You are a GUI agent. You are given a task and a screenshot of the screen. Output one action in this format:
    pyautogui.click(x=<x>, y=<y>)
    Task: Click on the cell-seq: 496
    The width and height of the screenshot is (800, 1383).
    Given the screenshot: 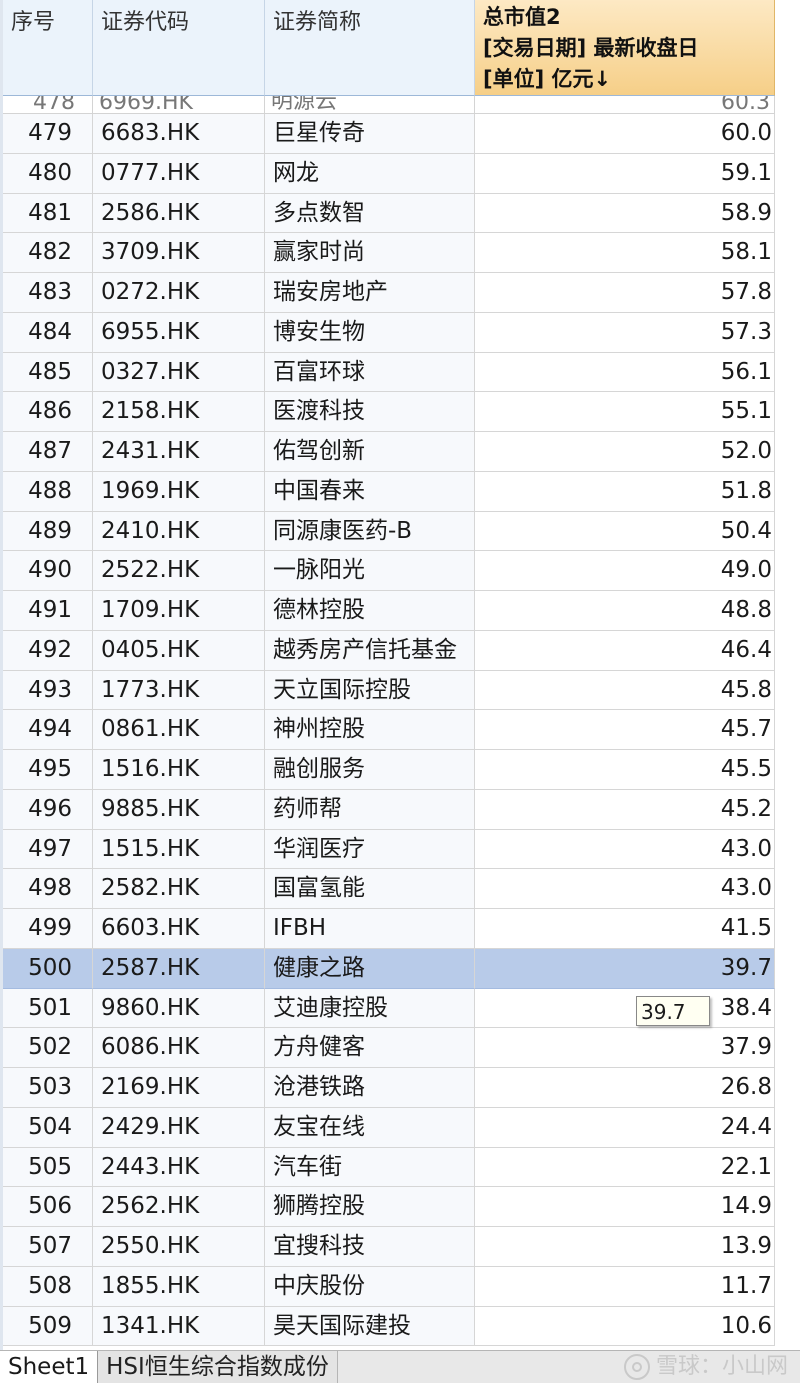 What is the action you would take?
    pyautogui.click(x=48, y=809)
    